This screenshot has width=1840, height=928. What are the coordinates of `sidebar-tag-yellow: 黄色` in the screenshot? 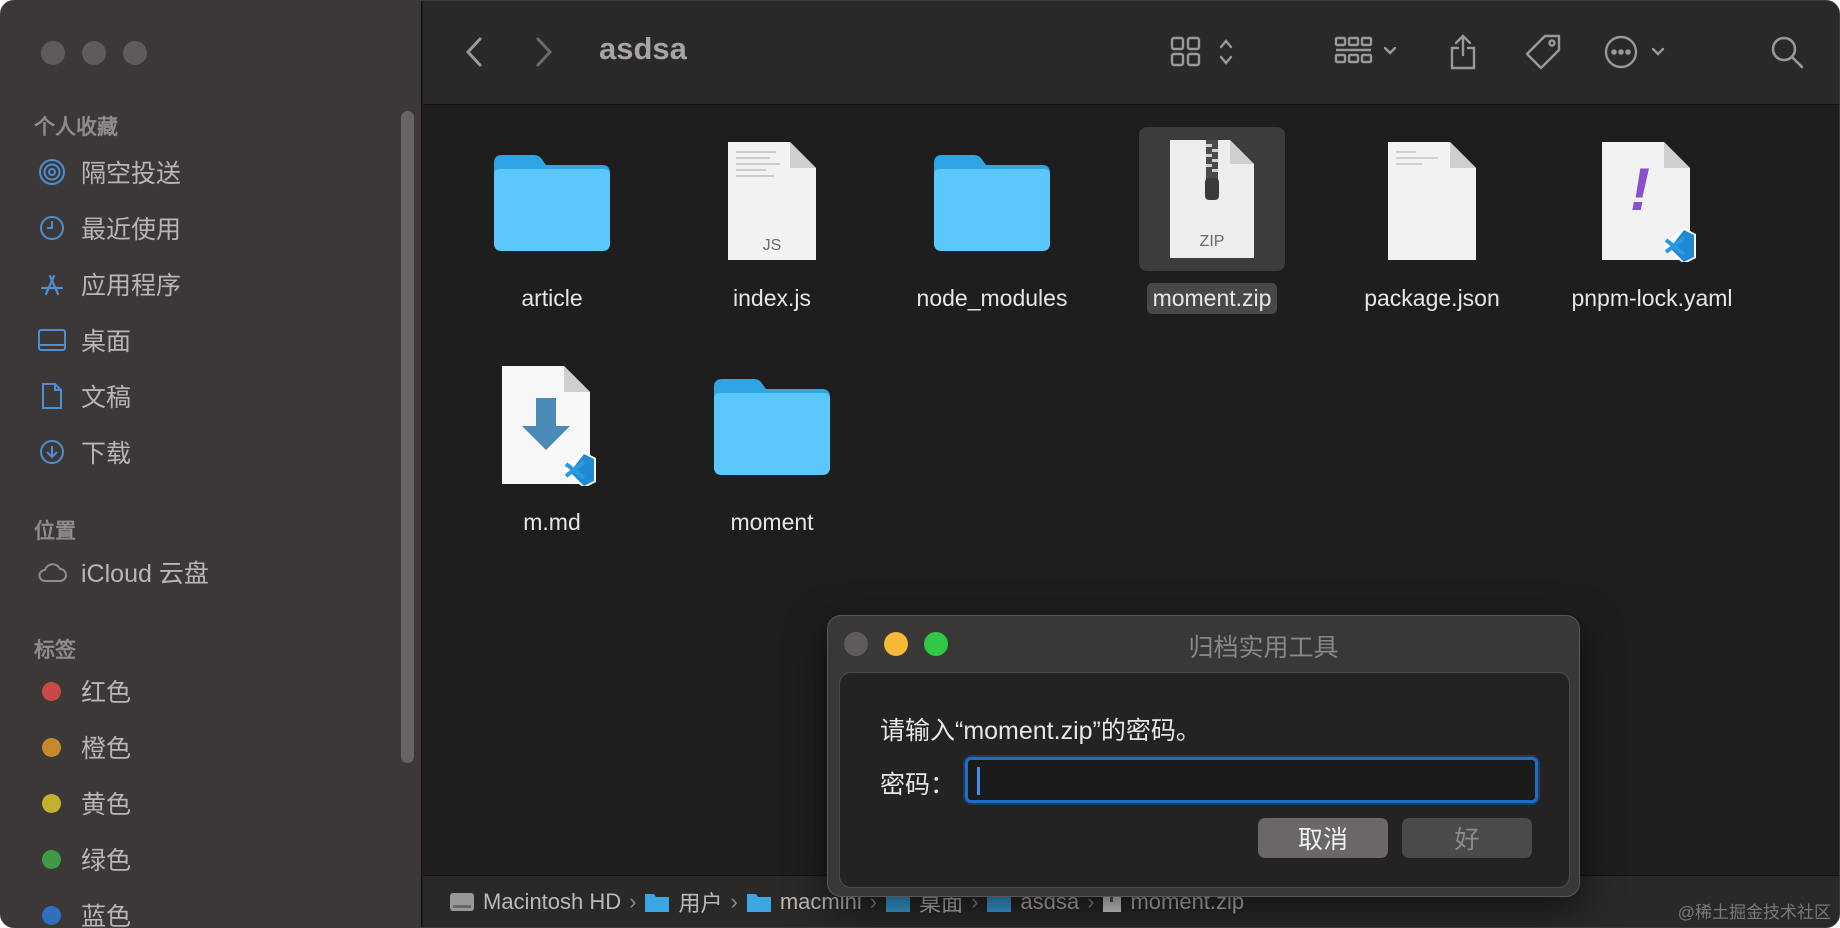 It's located at (84, 803).